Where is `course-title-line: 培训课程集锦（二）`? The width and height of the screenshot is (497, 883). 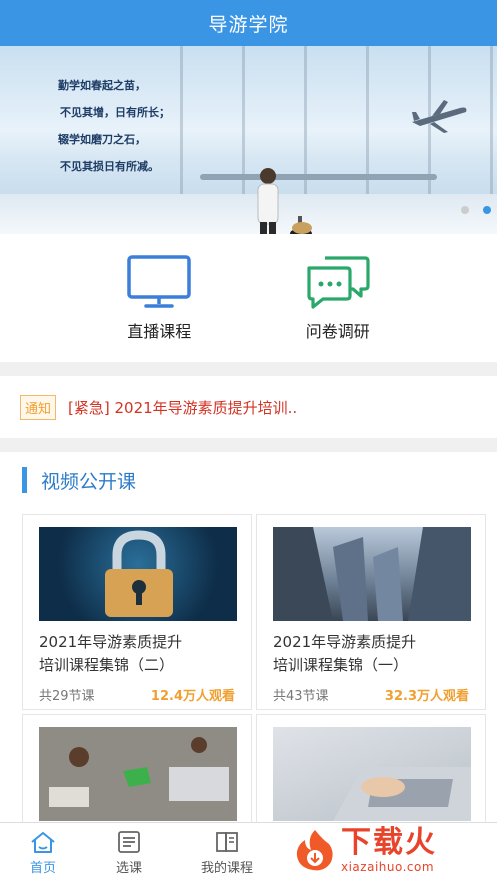
course-title-line: 培训课程集锦（二） is located at coordinates (107, 665).